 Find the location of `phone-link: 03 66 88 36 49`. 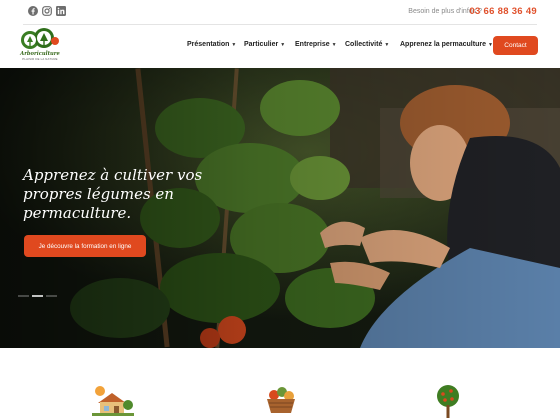

phone-link: 03 66 88 36 49 is located at coordinates (503, 11).